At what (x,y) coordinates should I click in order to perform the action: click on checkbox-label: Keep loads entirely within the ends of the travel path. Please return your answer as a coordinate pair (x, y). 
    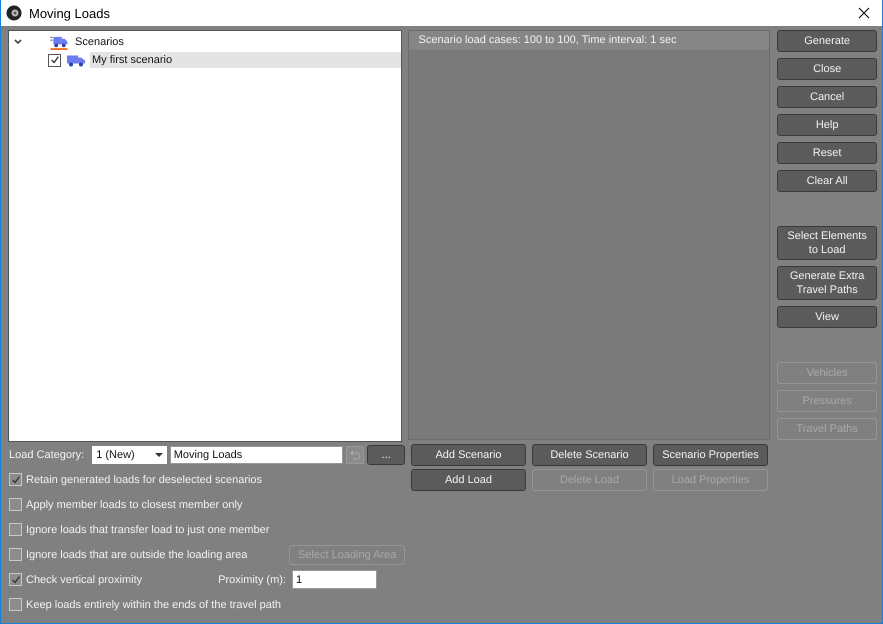
    Looking at the image, I should click on (153, 604).